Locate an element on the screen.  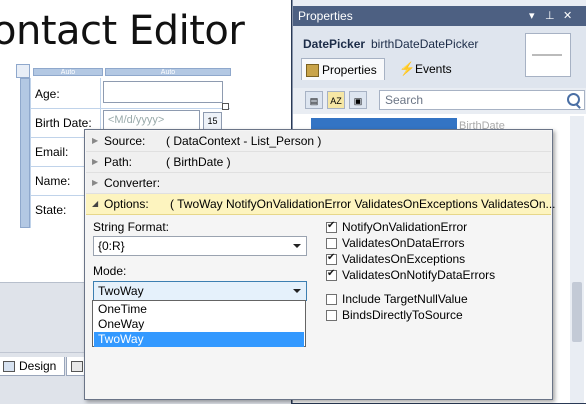
search-placeholder: Search is located at coordinates (404, 100).